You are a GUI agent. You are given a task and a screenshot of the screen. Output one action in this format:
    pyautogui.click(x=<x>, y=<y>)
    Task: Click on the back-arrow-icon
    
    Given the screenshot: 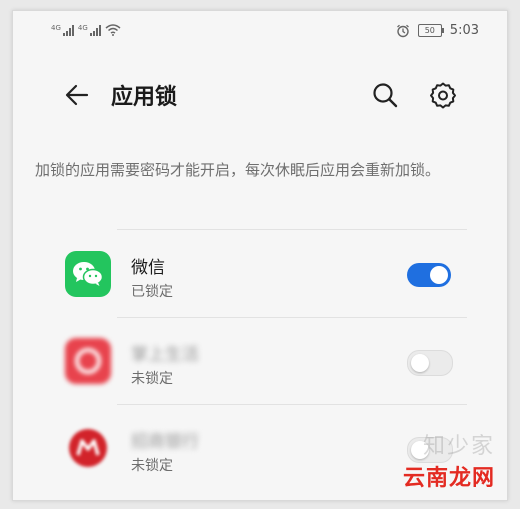 What is the action you would take?
    pyautogui.click(x=77, y=95)
    